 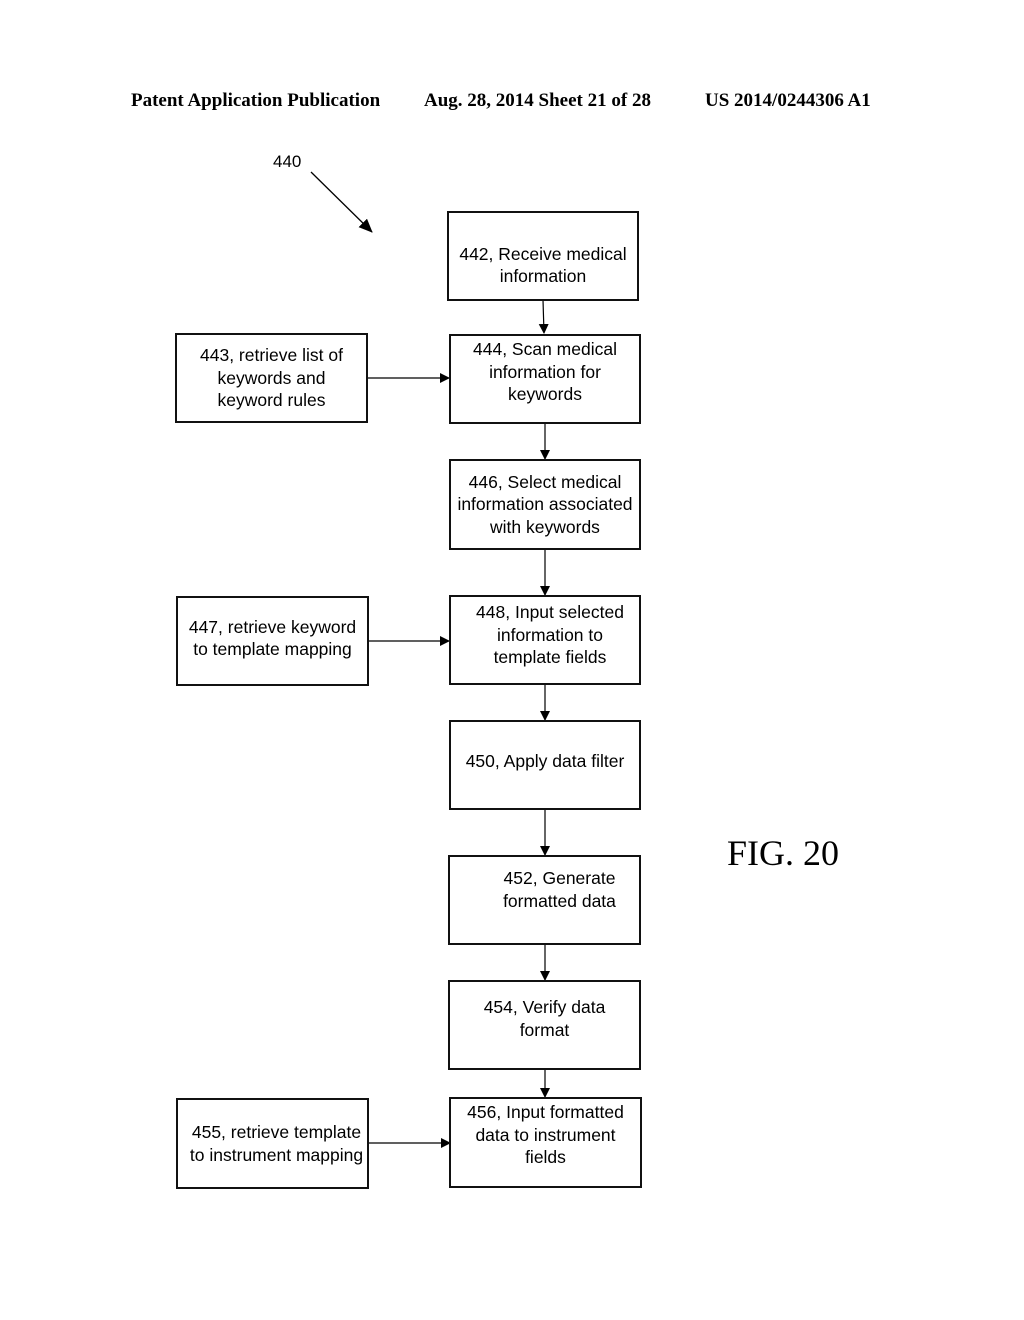 I want to click on step-452-label: 452, Generate formatted data, so click(x=559, y=889).